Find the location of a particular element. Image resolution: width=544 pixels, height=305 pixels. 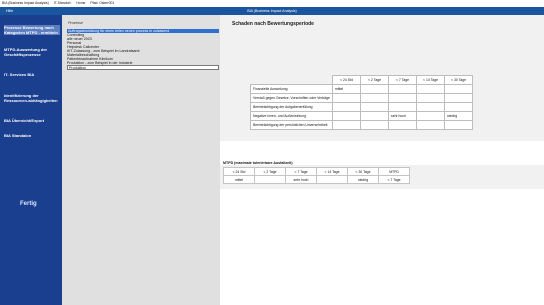

mtpd-title: MTPD (maximale tolerierbare Ausfallzeit) is located at coordinates (258, 163).